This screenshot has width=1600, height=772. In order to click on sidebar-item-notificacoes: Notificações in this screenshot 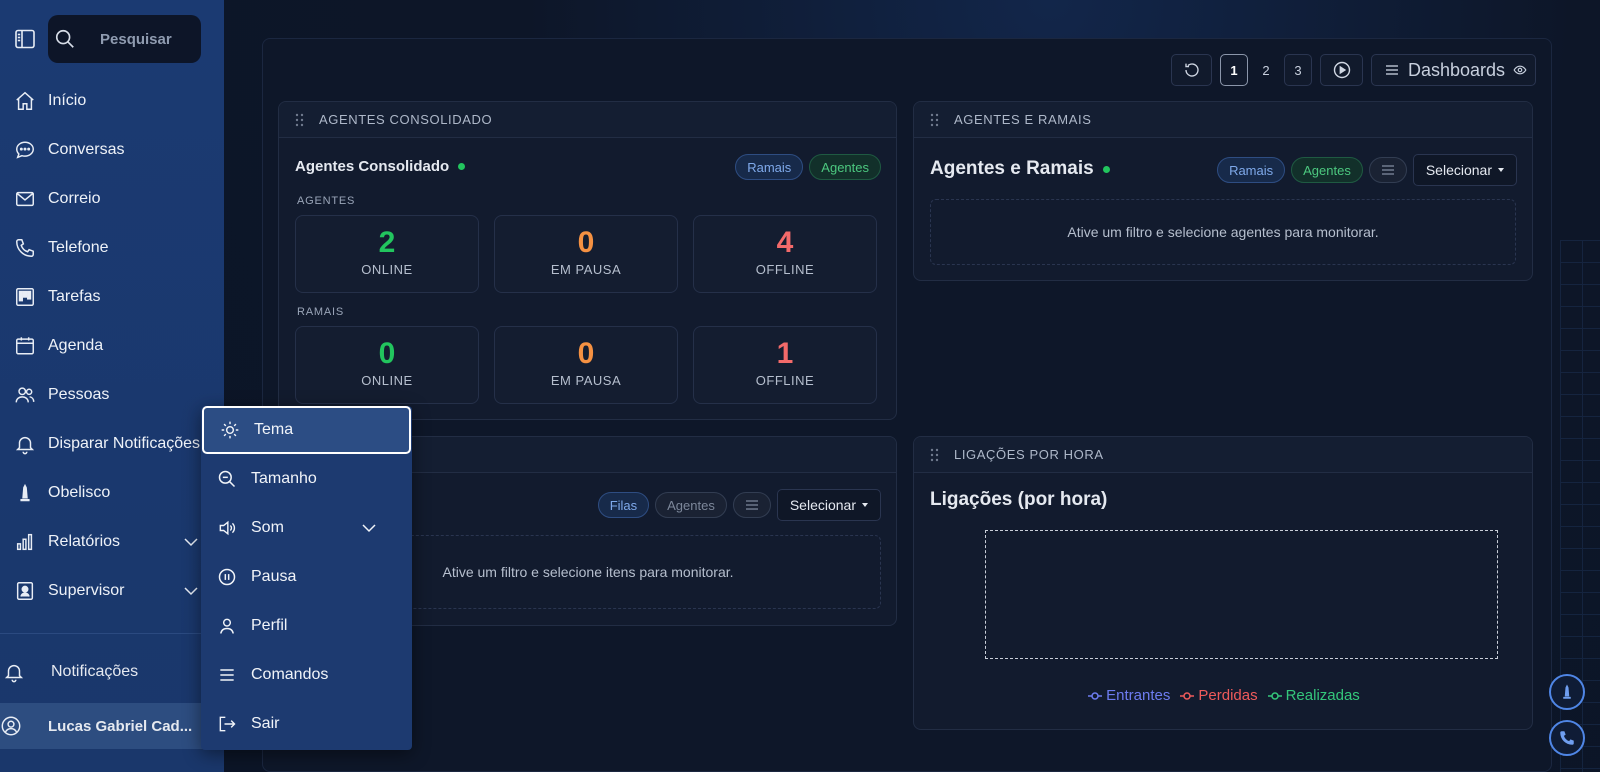, I will do `click(100, 672)`.